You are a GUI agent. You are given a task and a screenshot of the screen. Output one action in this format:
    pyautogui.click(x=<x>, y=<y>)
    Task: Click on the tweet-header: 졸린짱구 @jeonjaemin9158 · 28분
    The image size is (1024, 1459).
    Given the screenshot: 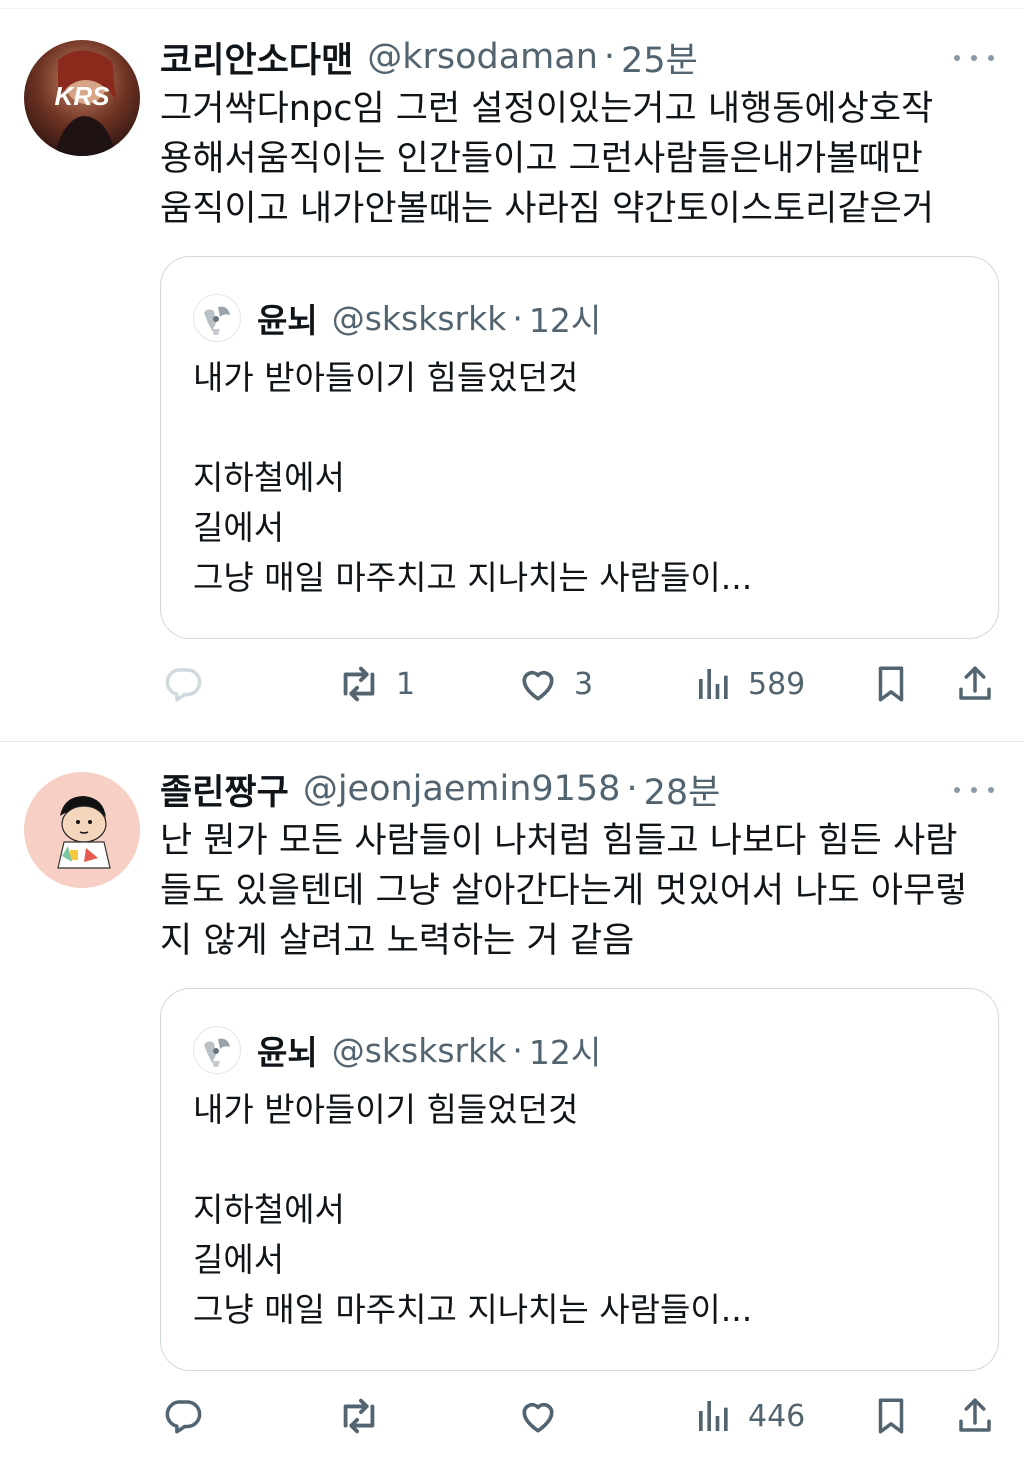 What is the action you would take?
    pyautogui.click(x=440, y=789)
    